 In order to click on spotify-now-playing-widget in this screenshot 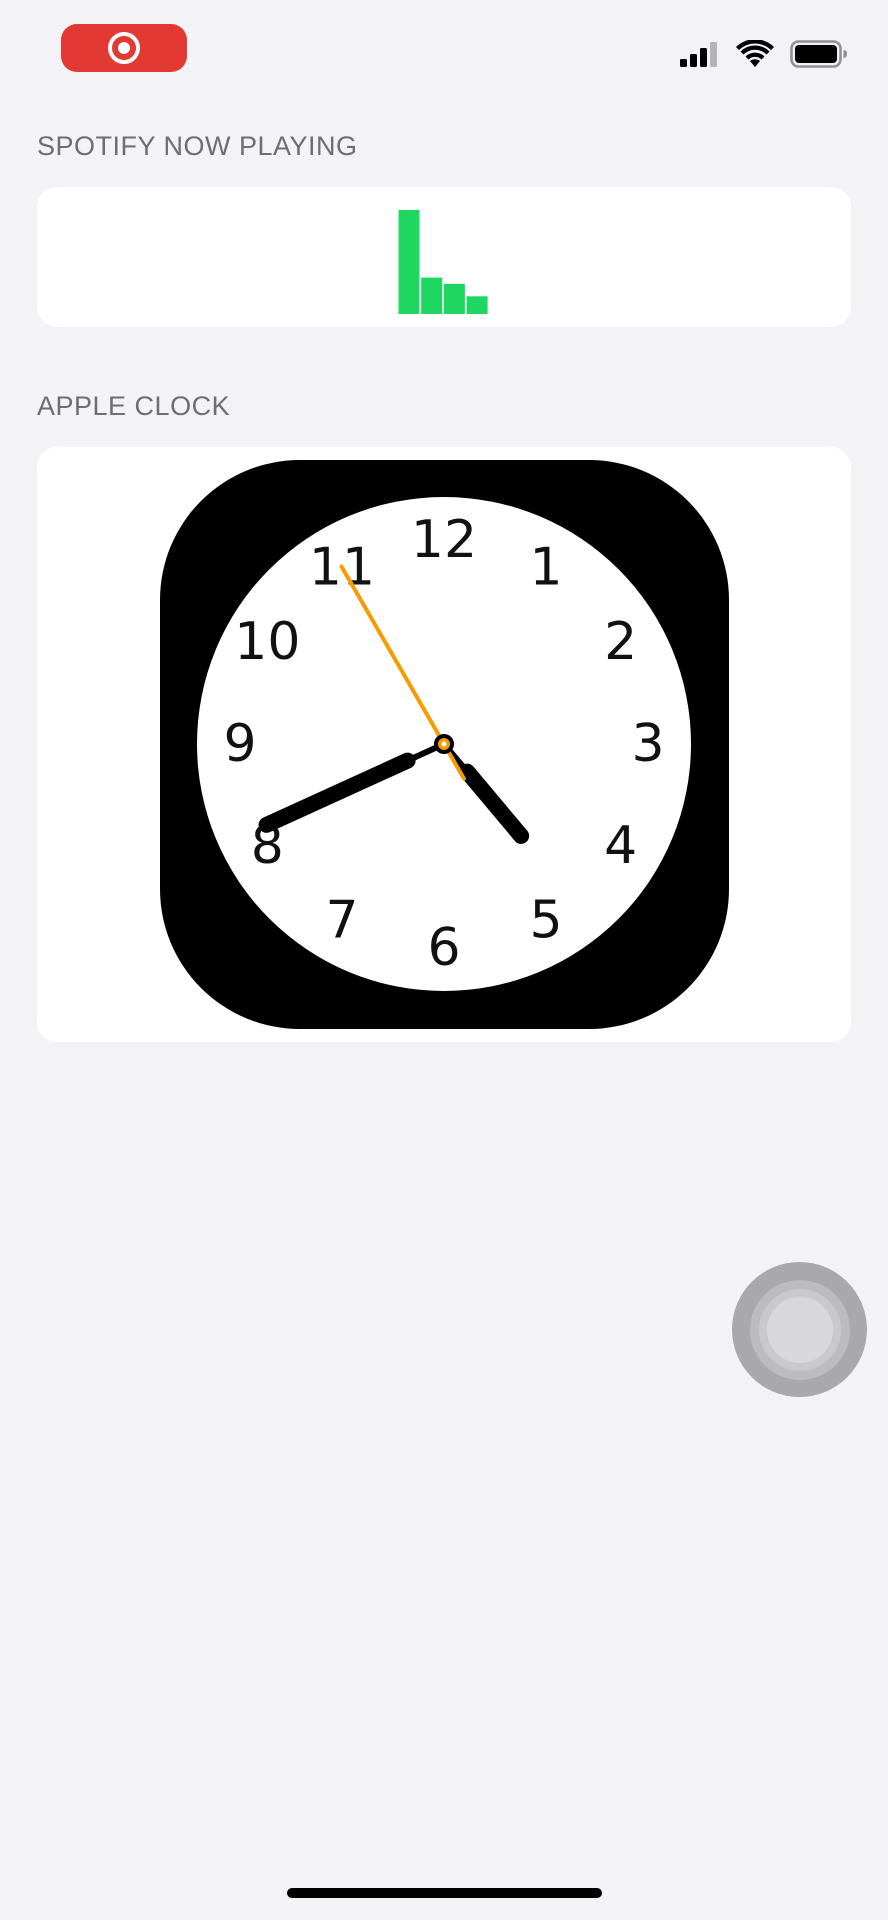, I will do `click(444, 257)`.